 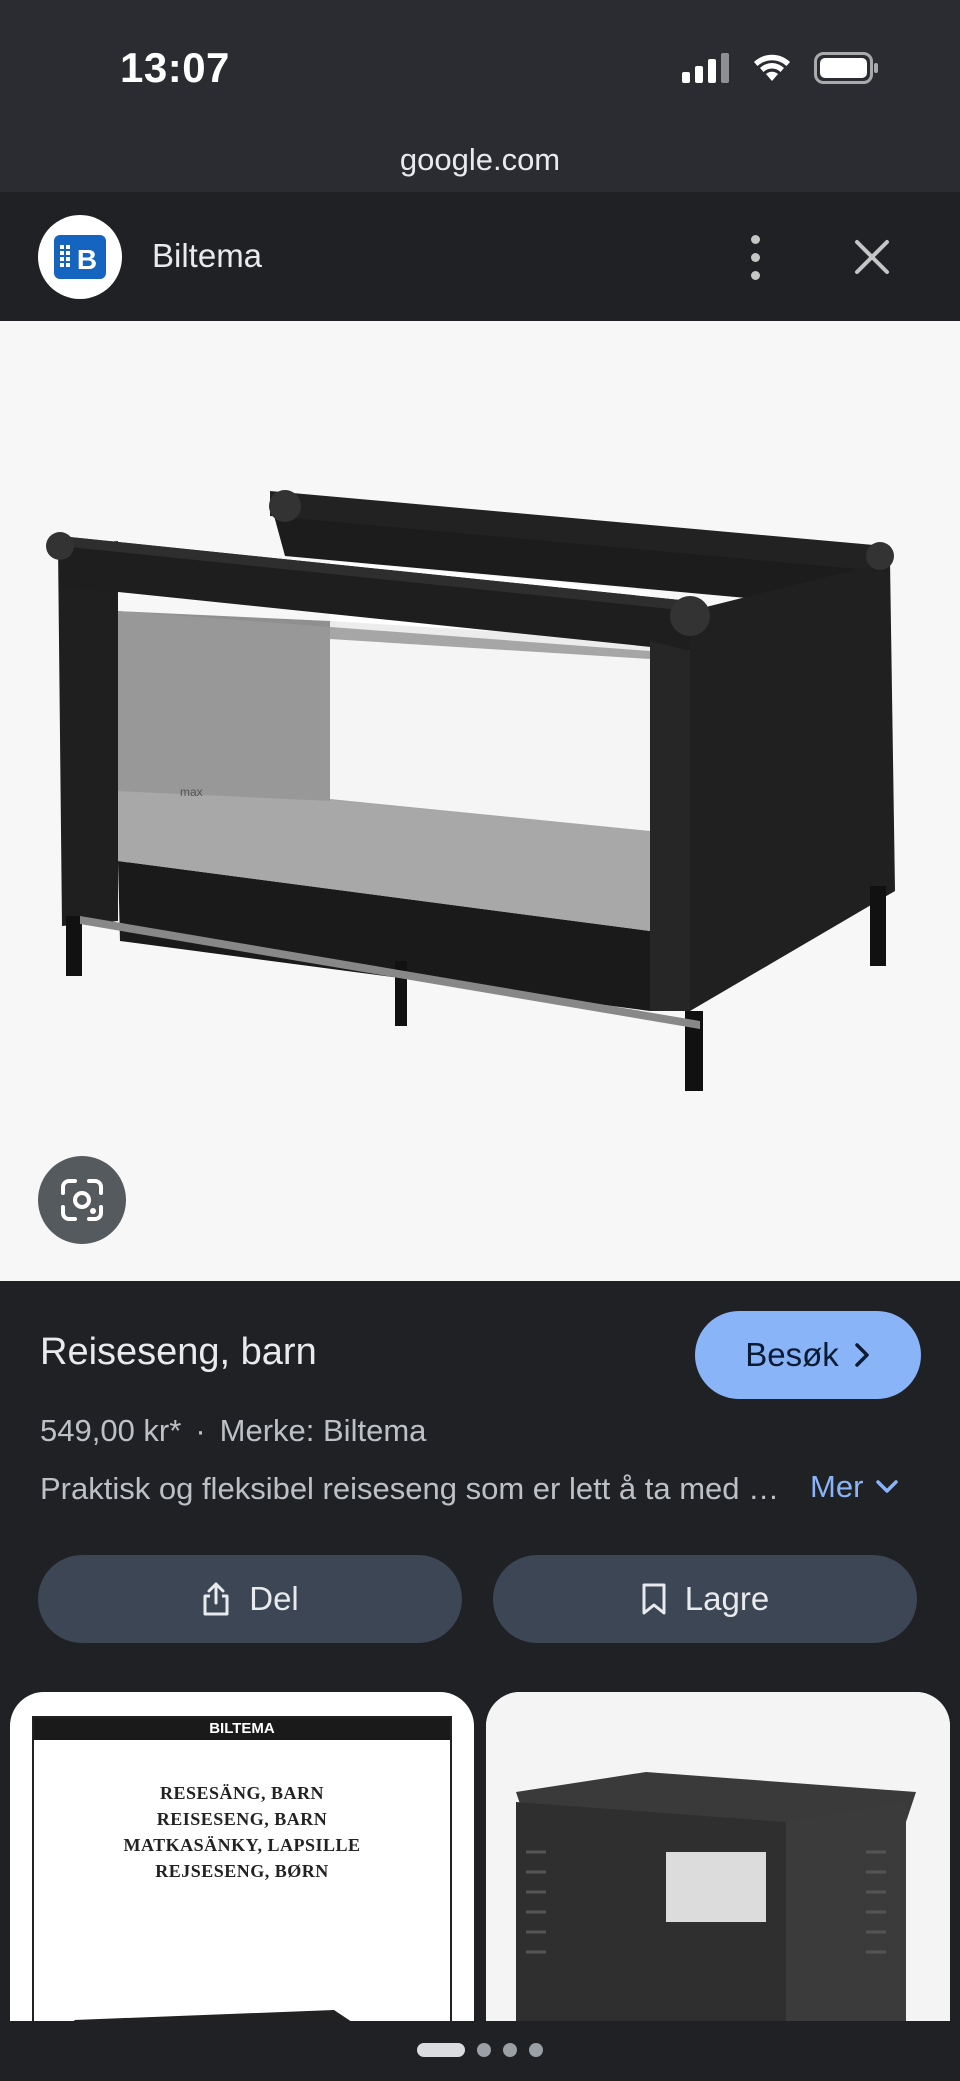 I want to click on svg-text: max, so click(x=191, y=792).